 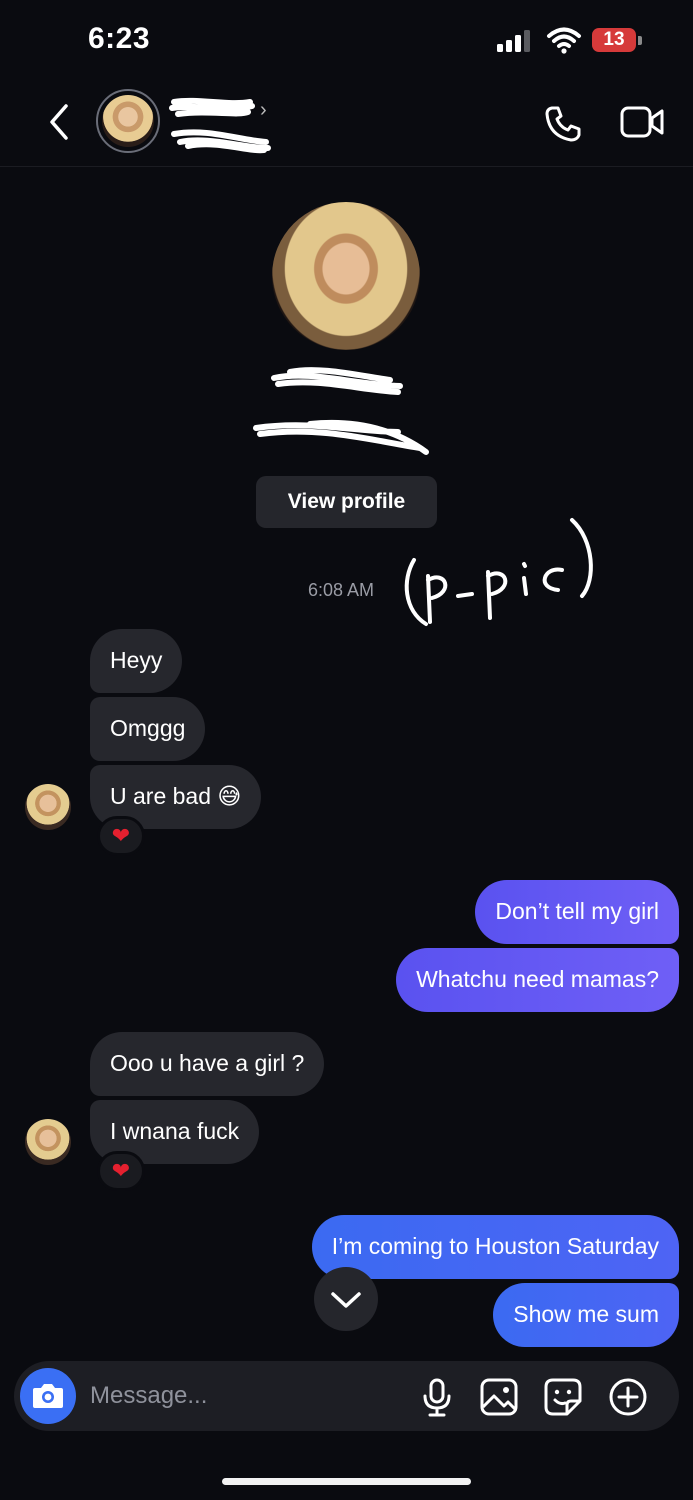 I want to click on header-divider, so click(x=346, y=166).